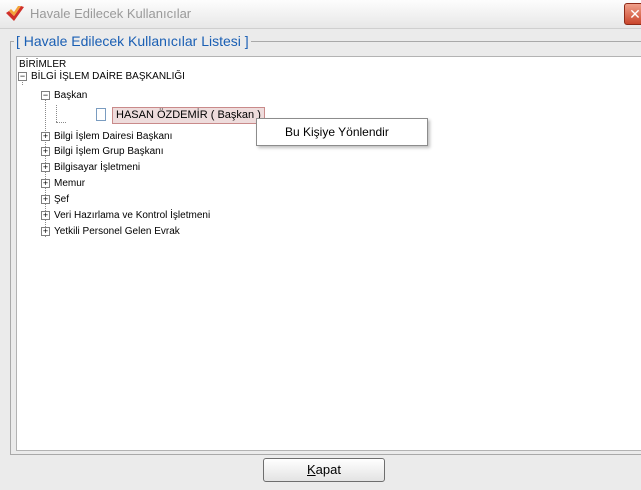 This screenshot has width=641, height=490. What do you see at coordinates (69, 184) in the screenshot?
I see `tree-node-item: Memur` at bounding box center [69, 184].